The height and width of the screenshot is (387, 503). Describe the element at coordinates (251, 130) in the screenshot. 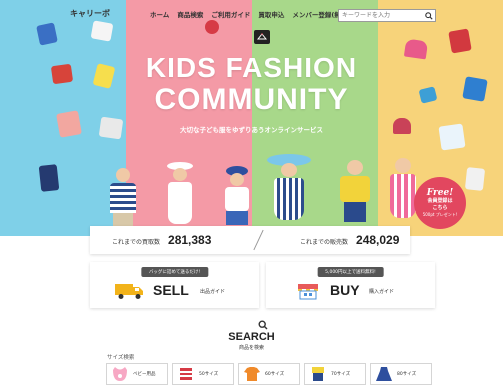

I see `hero-subtitle: 大切な子ども服をゆずりあうオンラインサービス` at that location.